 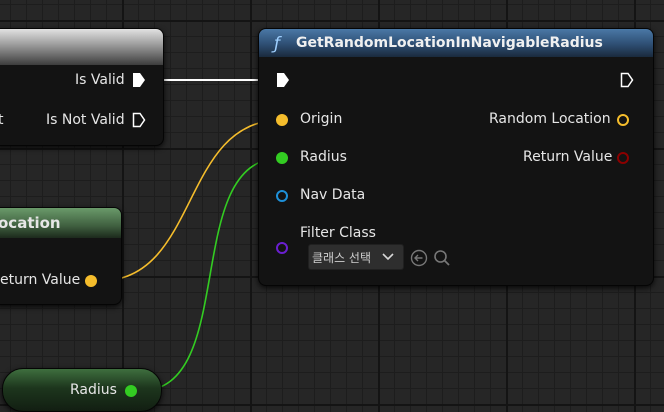 I want to click on browse-icon, so click(x=442, y=258).